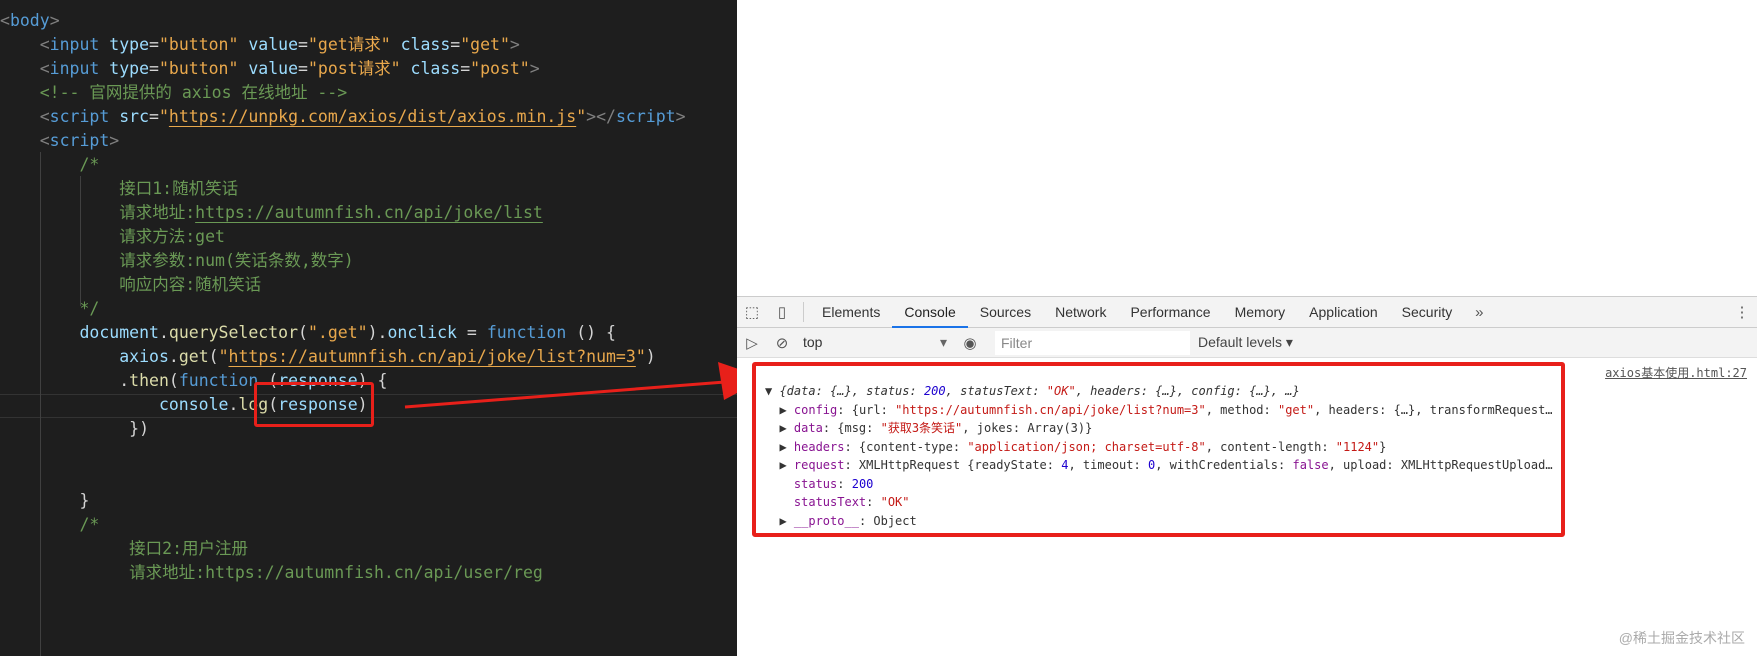 Image resolution: width=1757 pixels, height=656 pixels. I want to click on filter-input: Filter, so click(1092, 342).